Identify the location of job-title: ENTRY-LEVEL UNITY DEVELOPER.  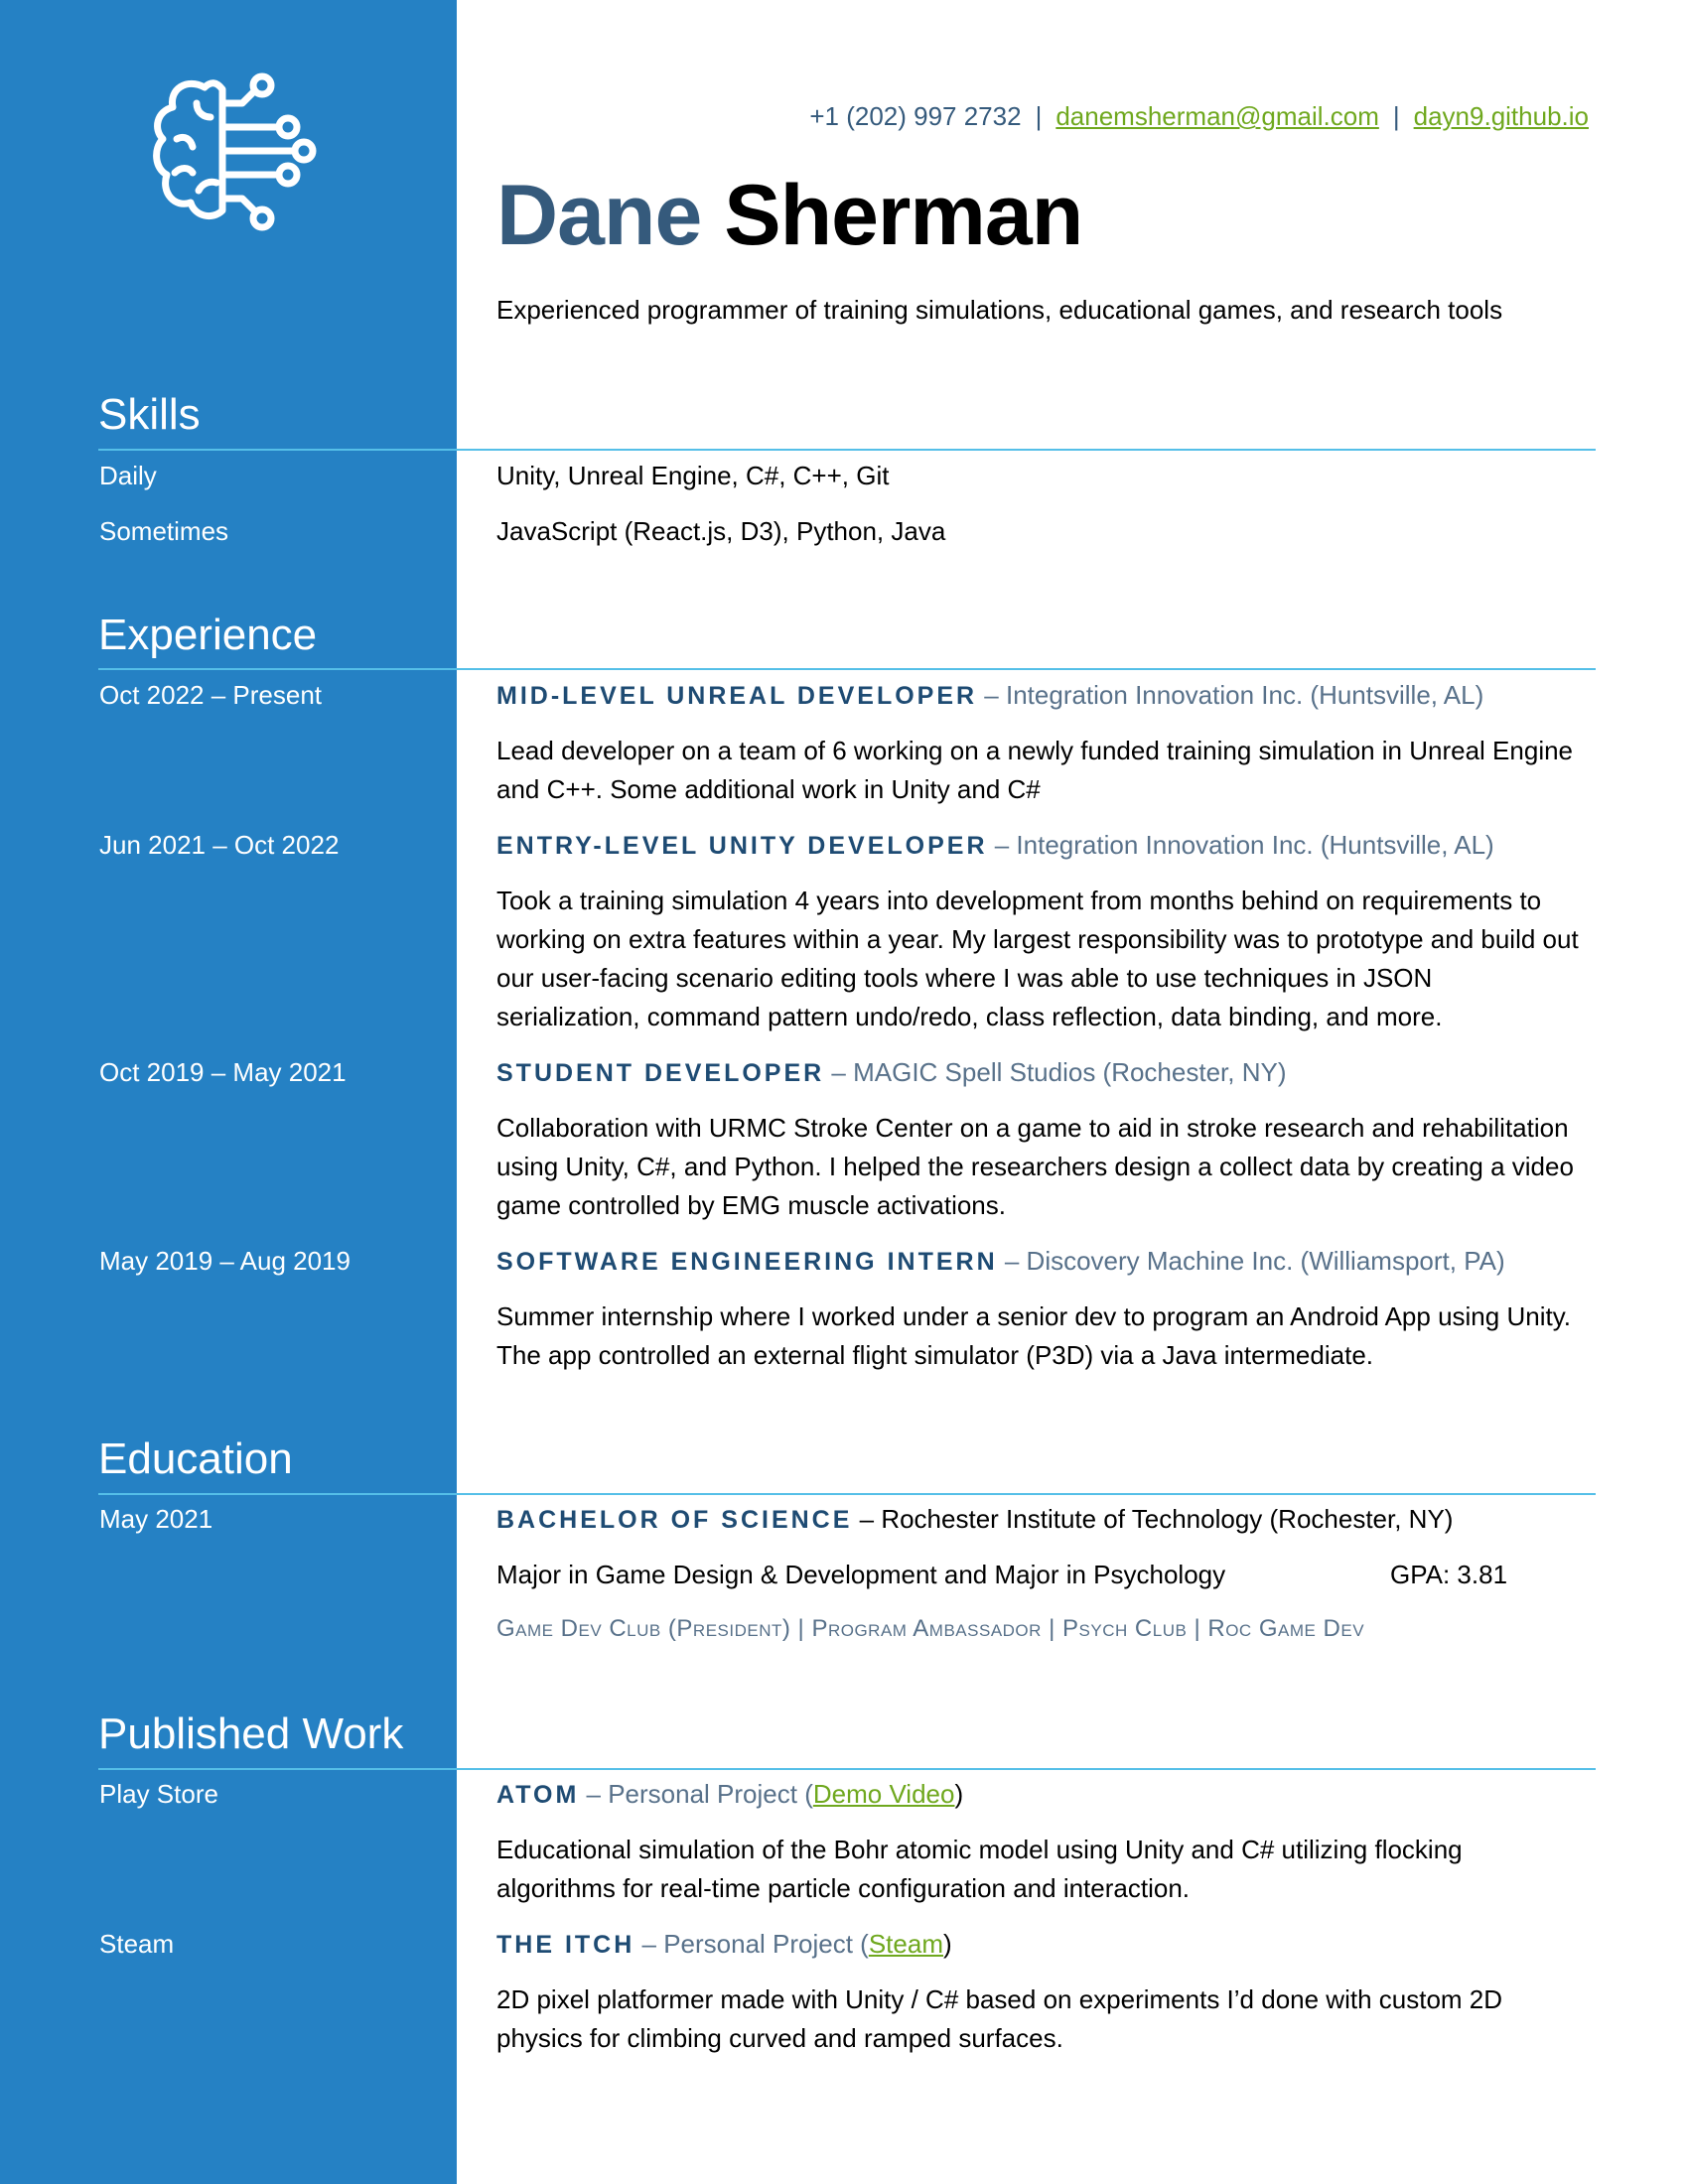
(742, 846).